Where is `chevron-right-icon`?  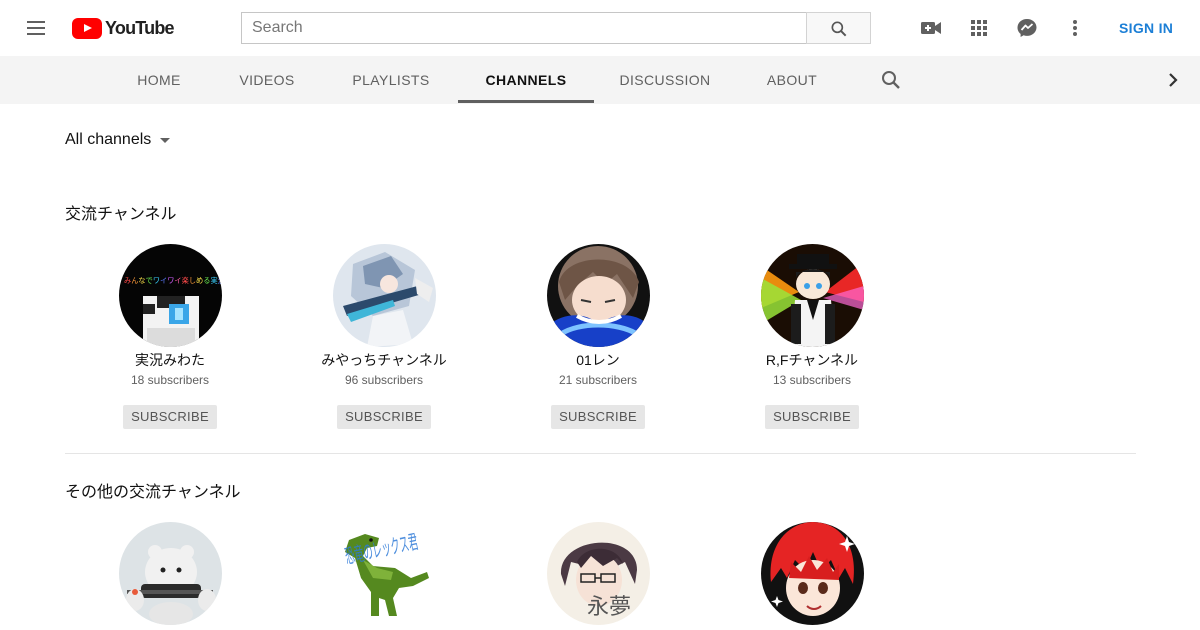 chevron-right-icon is located at coordinates (1173, 80).